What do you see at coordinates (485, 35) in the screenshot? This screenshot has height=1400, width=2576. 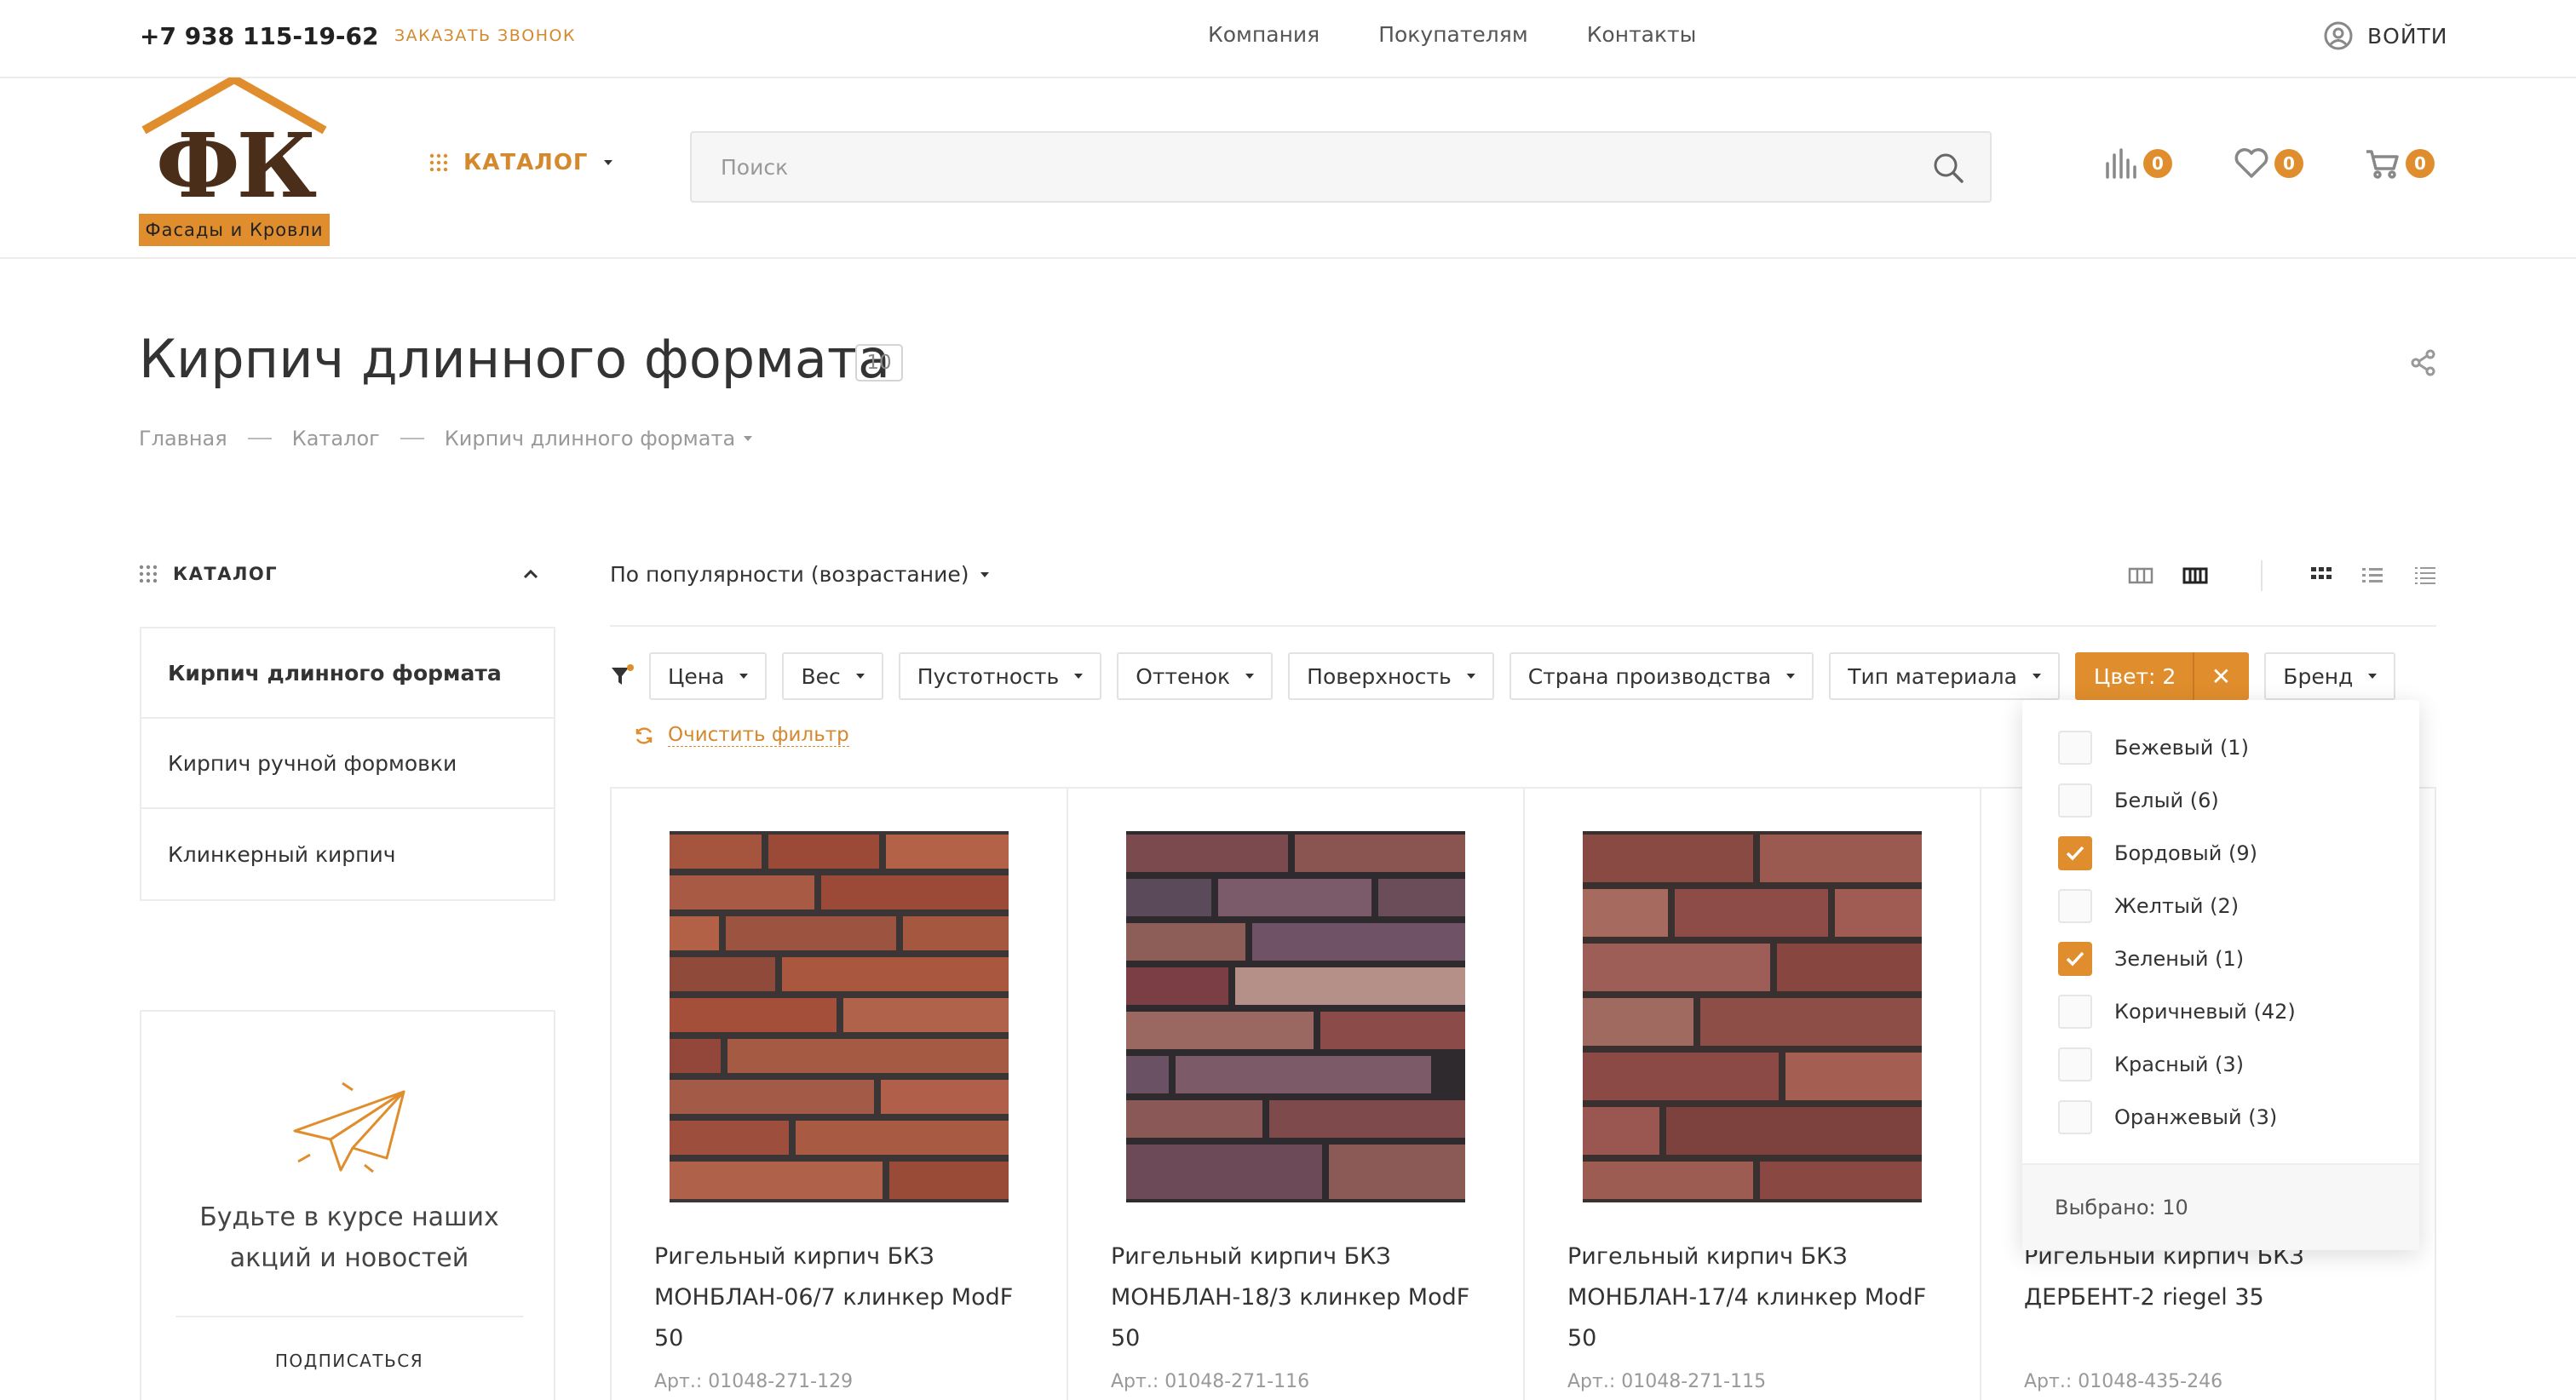 I see `callback-link: ЗАКАЗАТЬ ЗВОНОК` at bounding box center [485, 35].